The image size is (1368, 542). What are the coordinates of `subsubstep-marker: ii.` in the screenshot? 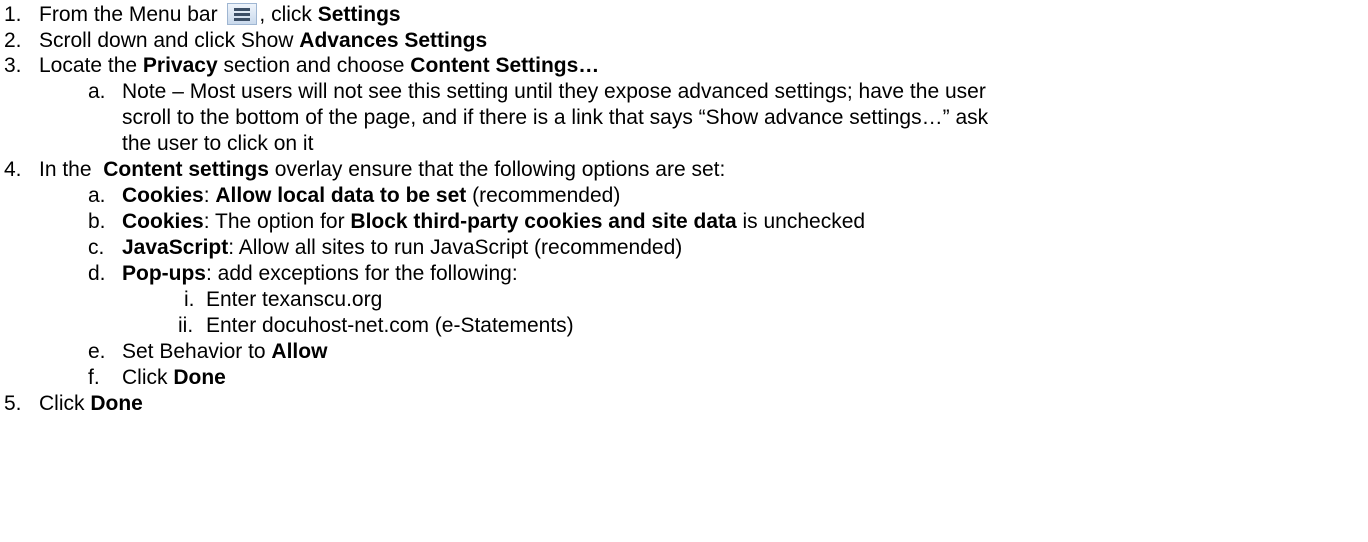 It's located at (186, 325).